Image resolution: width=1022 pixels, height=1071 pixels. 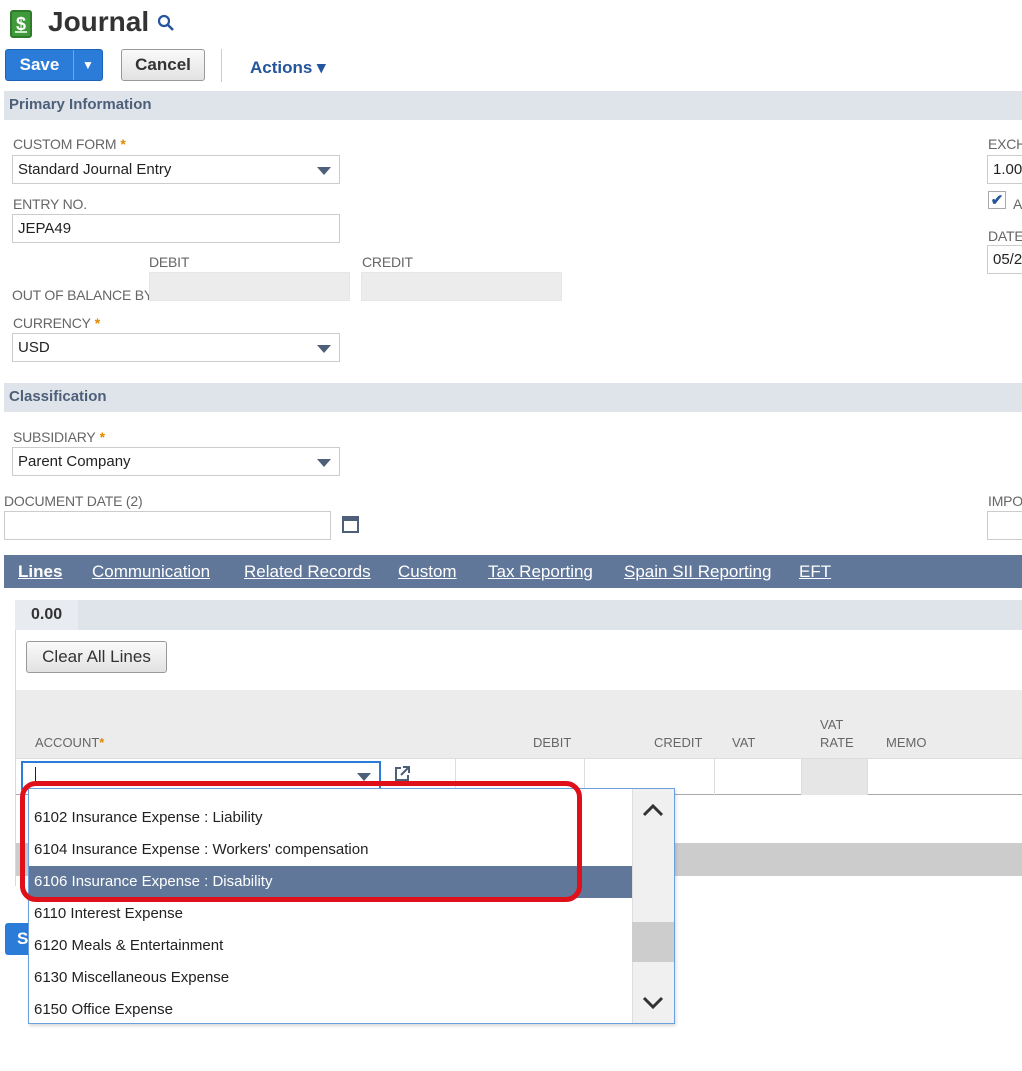 What do you see at coordinates (697, 572) in the screenshot?
I see `tab-spain-sii-reporting: Spain SII Reporting` at bounding box center [697, 572].